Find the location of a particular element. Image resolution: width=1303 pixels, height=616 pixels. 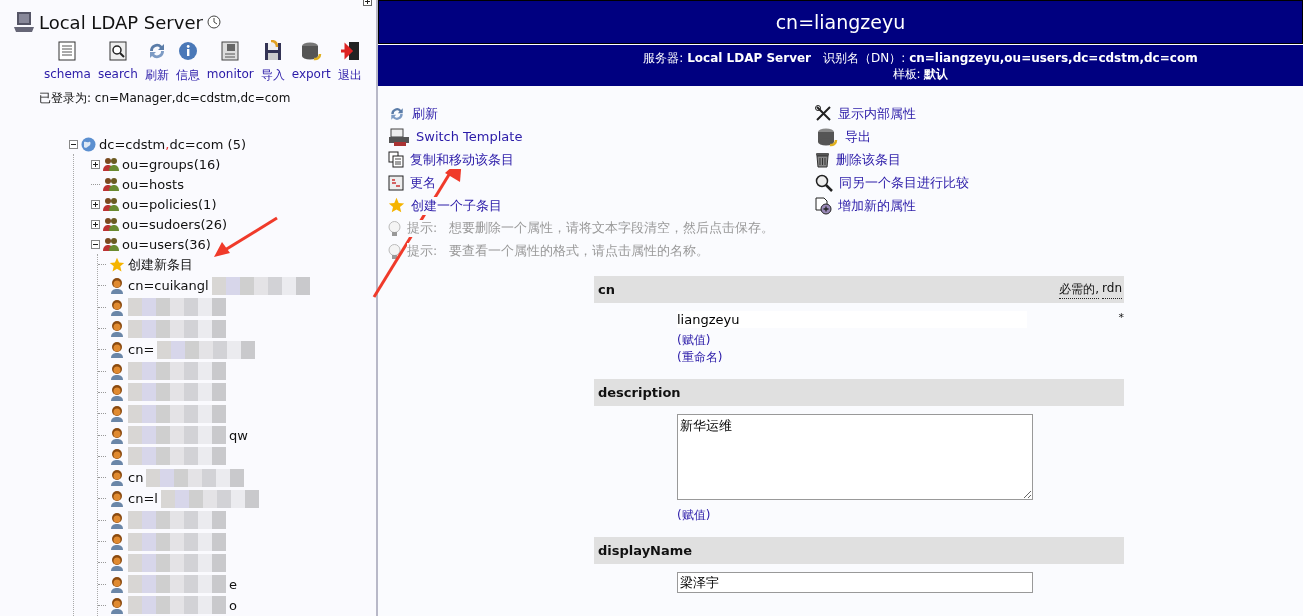

tree-item: cn= is located at coordinates (141, 350).